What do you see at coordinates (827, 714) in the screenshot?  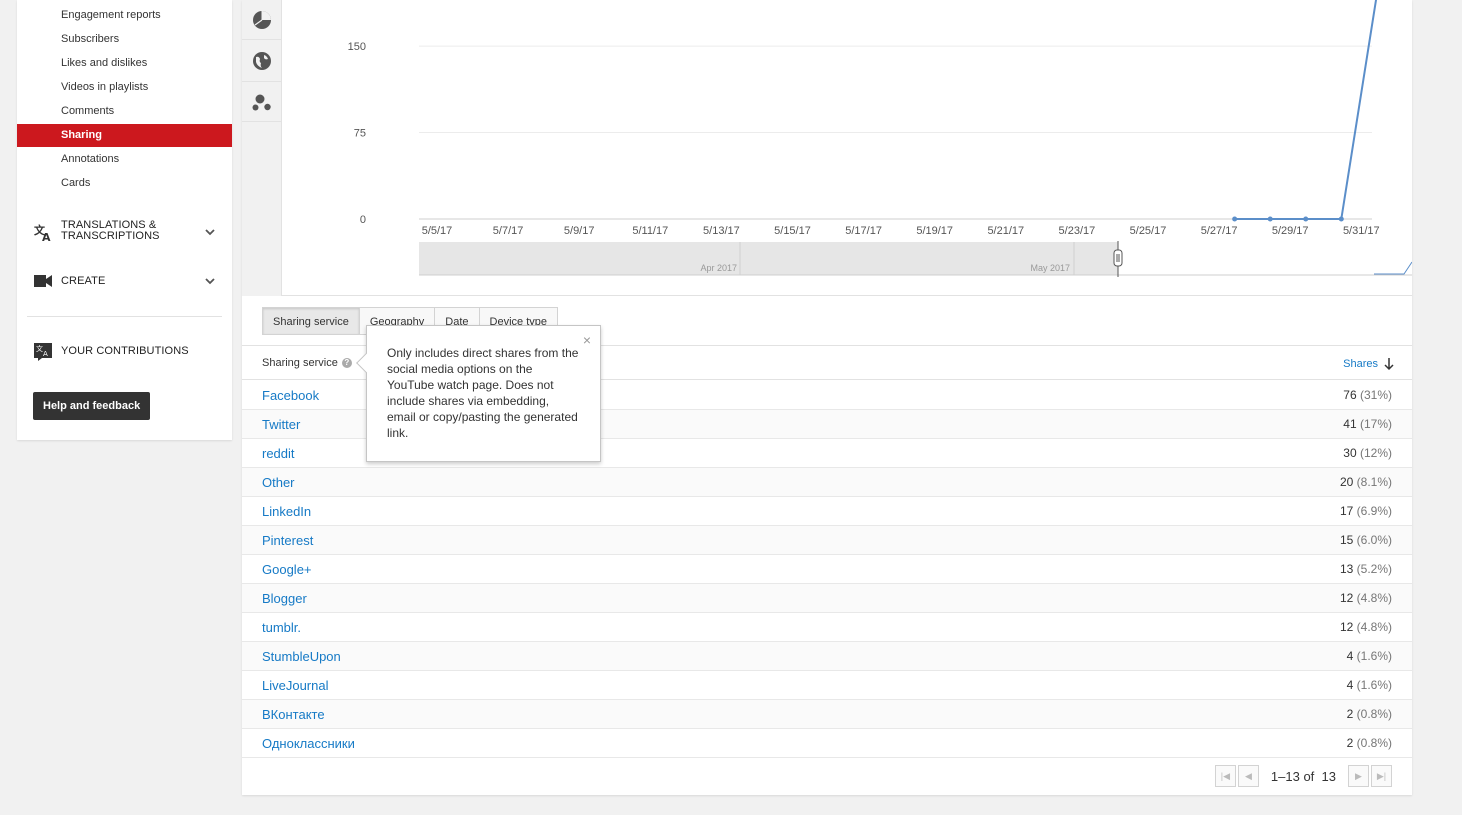 I see `table-row: ВКонтакте 2 (0.8%)` at bounding box center [827, 714].